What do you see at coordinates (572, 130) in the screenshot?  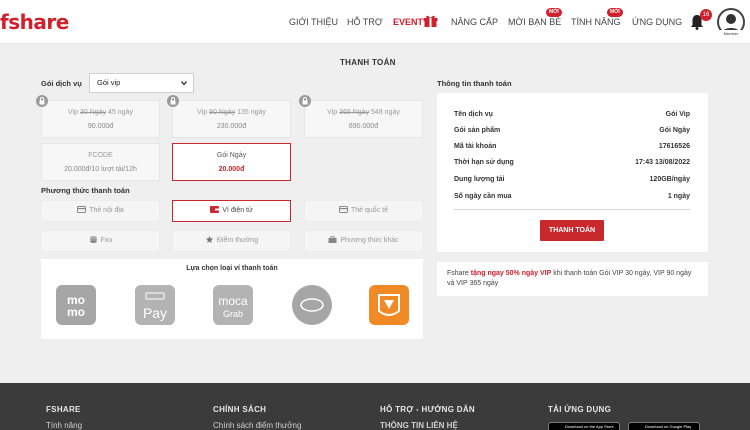 I see `info-row: Gói sản phẩm Gói Ngày` at bounding box center [572, 130].